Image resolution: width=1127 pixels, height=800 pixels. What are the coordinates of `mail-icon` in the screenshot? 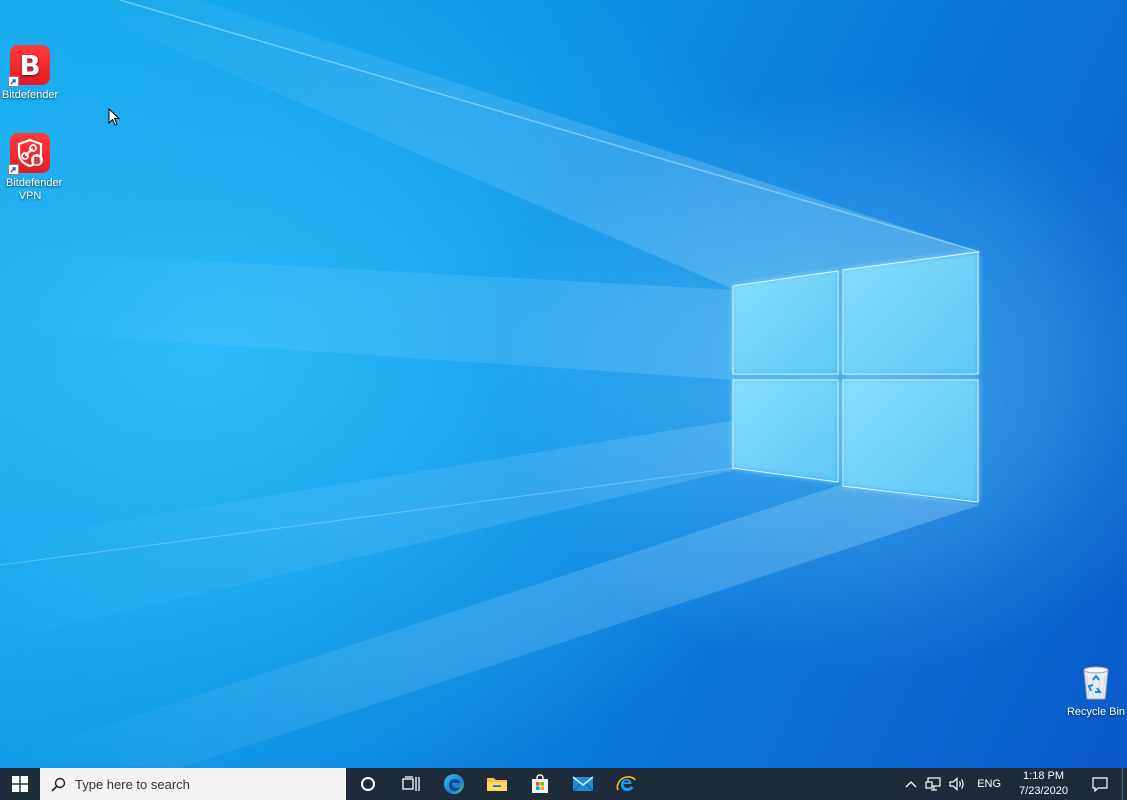 It's located at (582, 784).